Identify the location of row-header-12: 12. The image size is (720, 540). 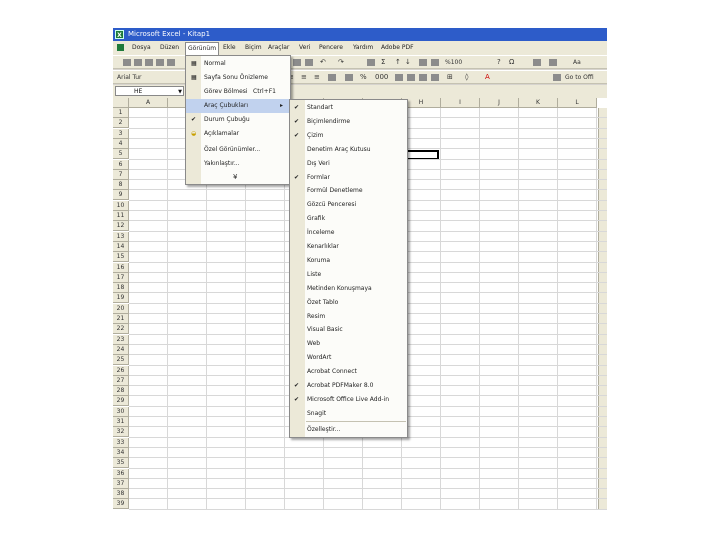
(121, 226).